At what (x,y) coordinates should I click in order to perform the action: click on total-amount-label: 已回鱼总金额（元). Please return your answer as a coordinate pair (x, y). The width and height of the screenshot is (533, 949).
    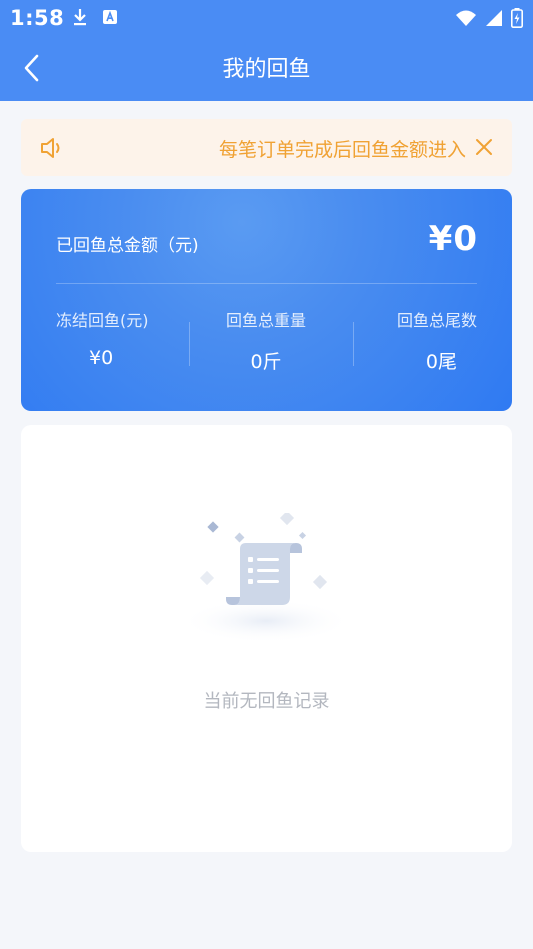
    Looking at the image, I should click on (127, 246).